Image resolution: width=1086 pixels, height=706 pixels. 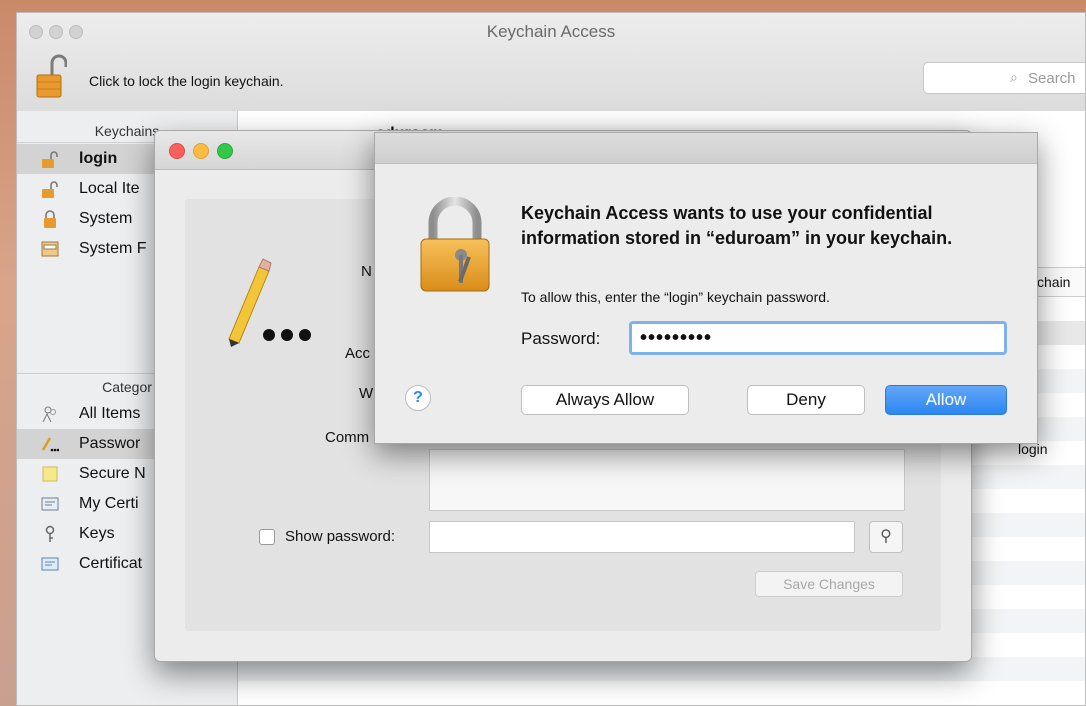 I want to click on close-button, so click(x=177, y=151).